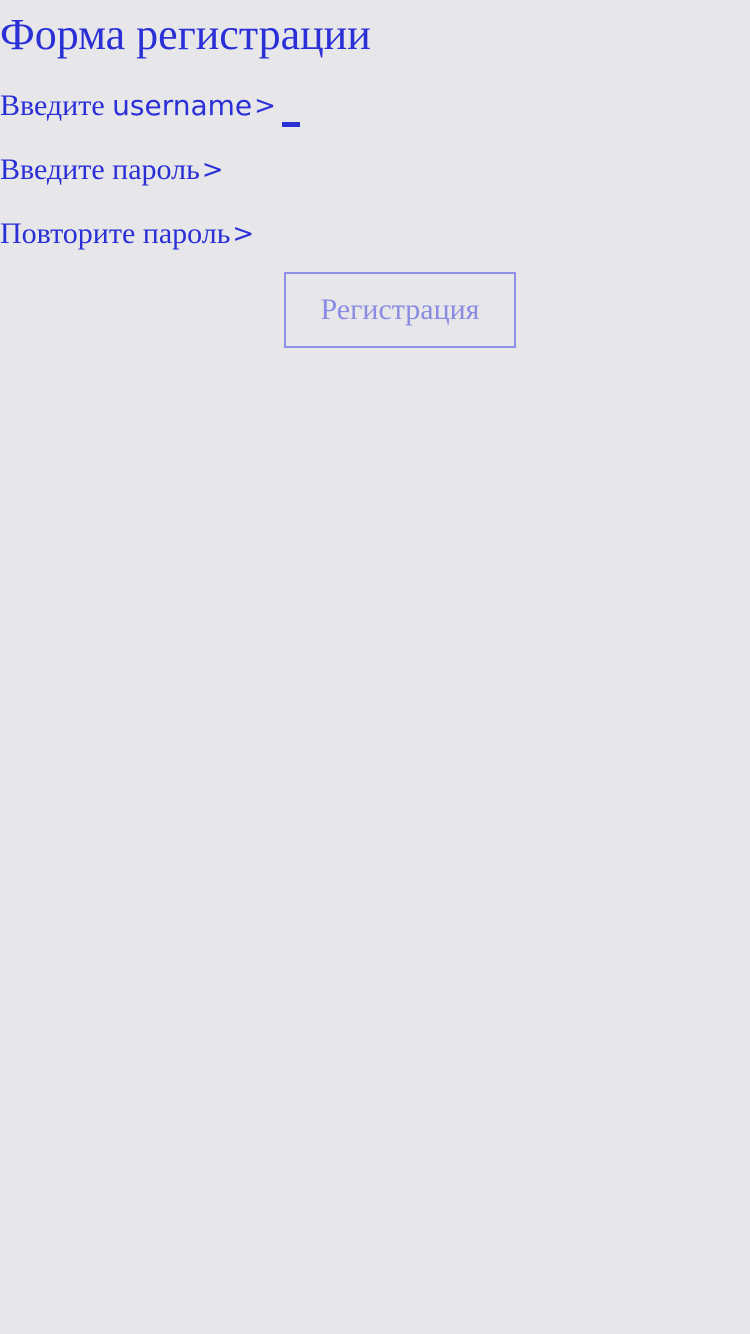  I want to click on username-row: Введите username >, so click(203, 106).